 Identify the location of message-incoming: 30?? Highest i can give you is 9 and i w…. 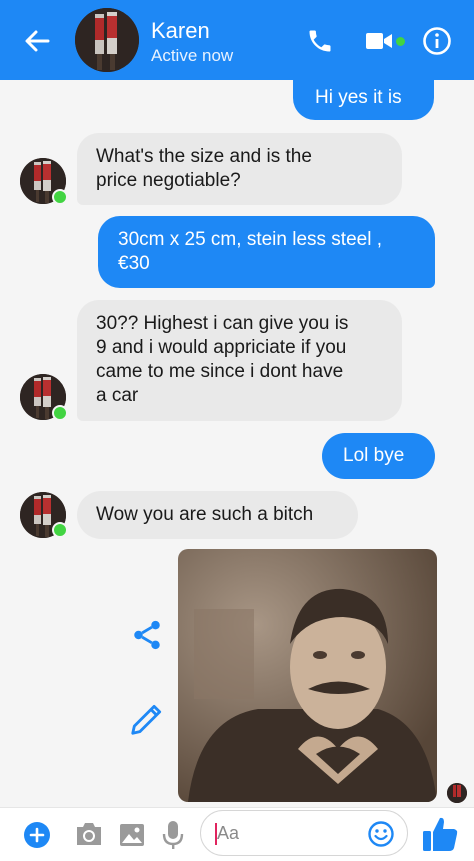
(239, 360).